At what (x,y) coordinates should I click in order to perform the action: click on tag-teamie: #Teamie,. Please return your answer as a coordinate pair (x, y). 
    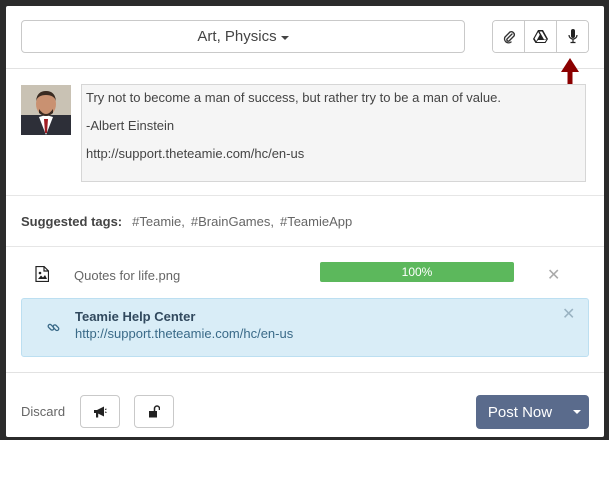
    Looking at the image, I should click on (158, 221).